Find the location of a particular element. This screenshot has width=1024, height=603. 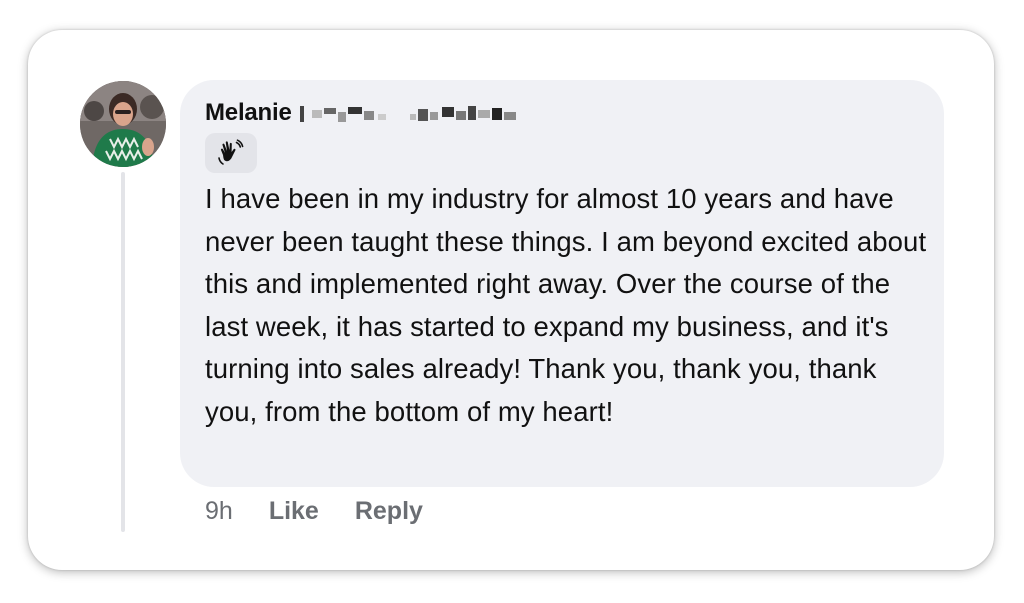

redacted-name is located at coordinates (407, 114).